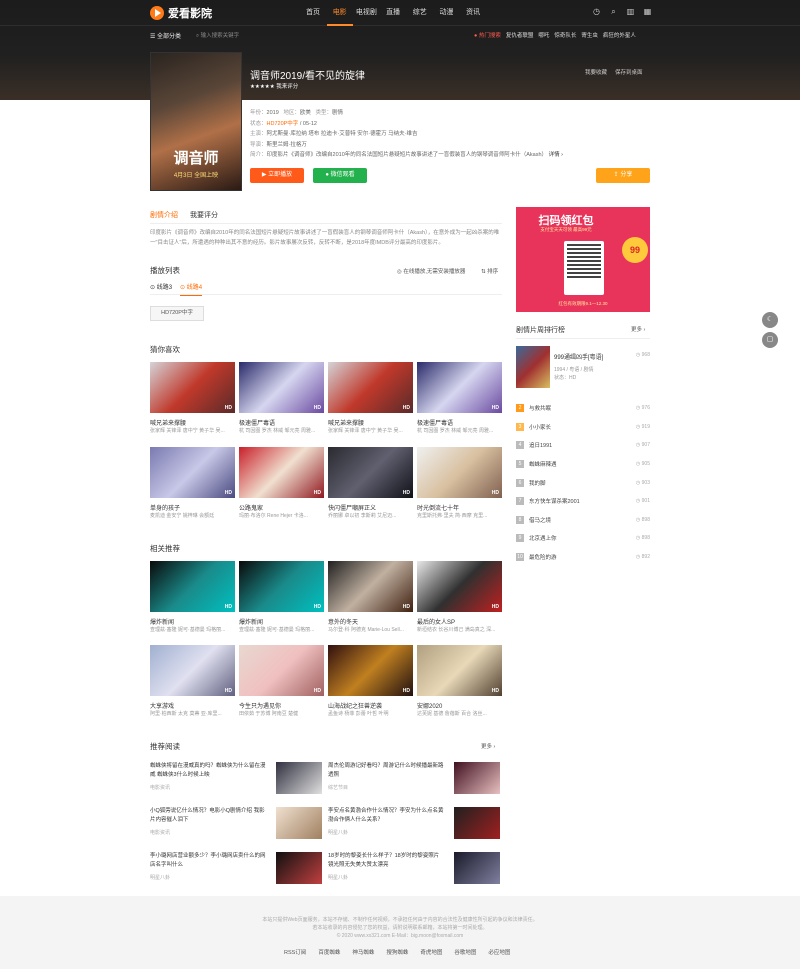 The image size is (800, 969). I want to click on nav-item: 直播, so click(393, 13).